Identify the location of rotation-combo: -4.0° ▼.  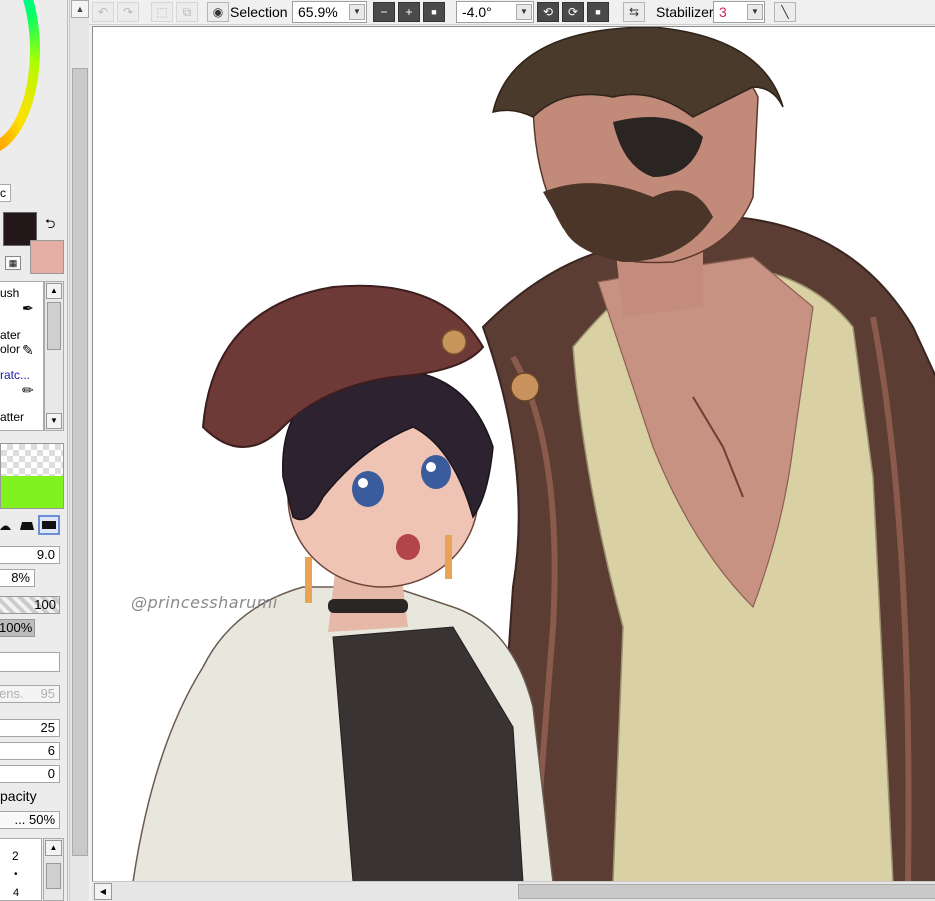
(495, 12).